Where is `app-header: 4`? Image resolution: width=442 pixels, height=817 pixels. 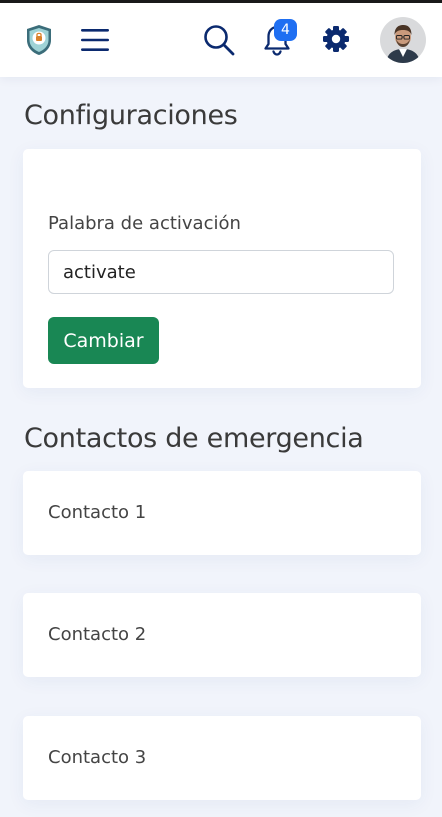 app-header: 4 is located at coordinates (221, 40).